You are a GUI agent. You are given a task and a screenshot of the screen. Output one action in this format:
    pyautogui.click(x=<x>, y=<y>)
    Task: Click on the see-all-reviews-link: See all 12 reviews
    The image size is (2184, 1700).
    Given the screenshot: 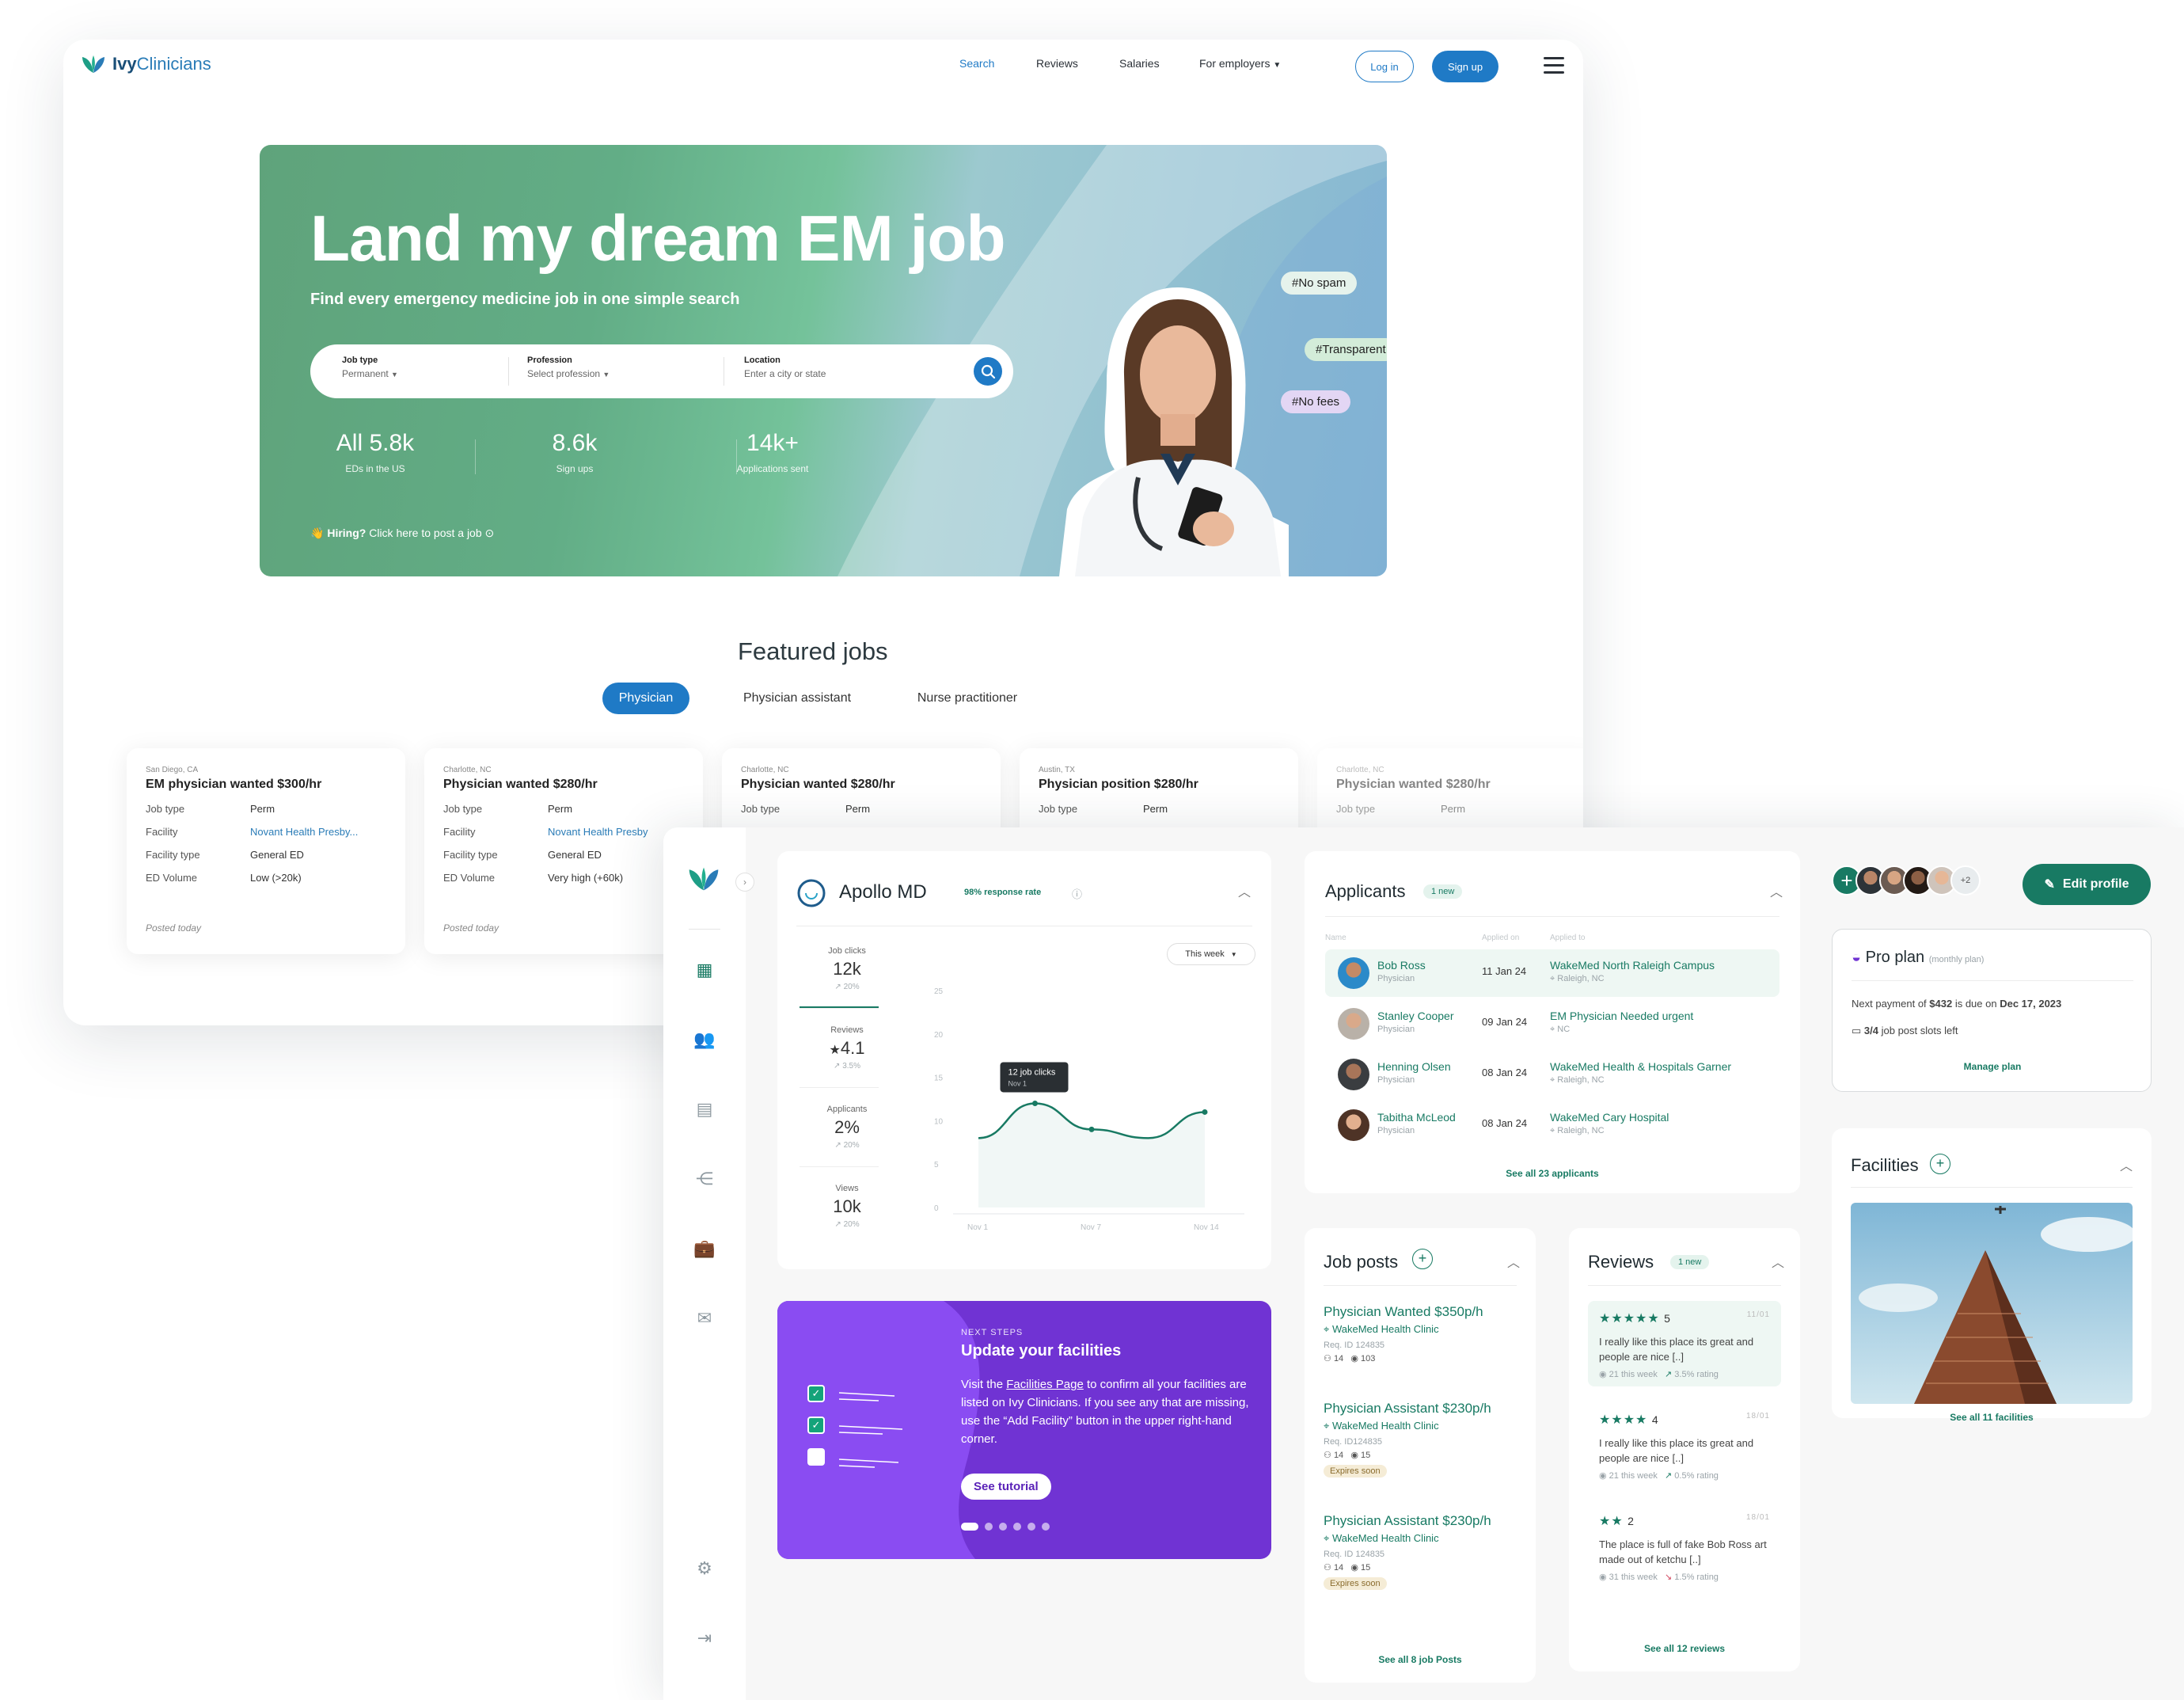 What is the action you would take?
    pyautogui.click(x=1684, y=1648)
    